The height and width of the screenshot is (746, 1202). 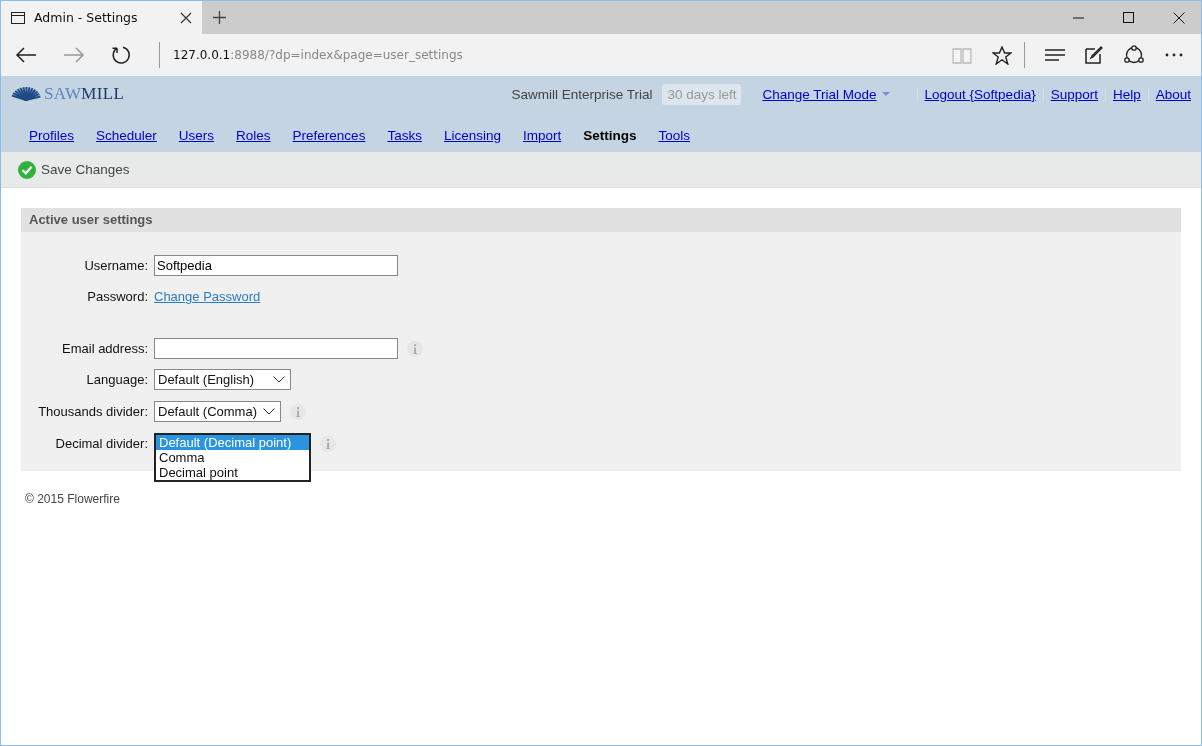 I want to click on logo-fan-icon, so click(x=26, y=94).